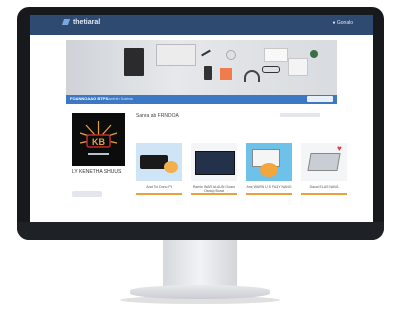  I want to click on phone-icon, so click(208, 73).